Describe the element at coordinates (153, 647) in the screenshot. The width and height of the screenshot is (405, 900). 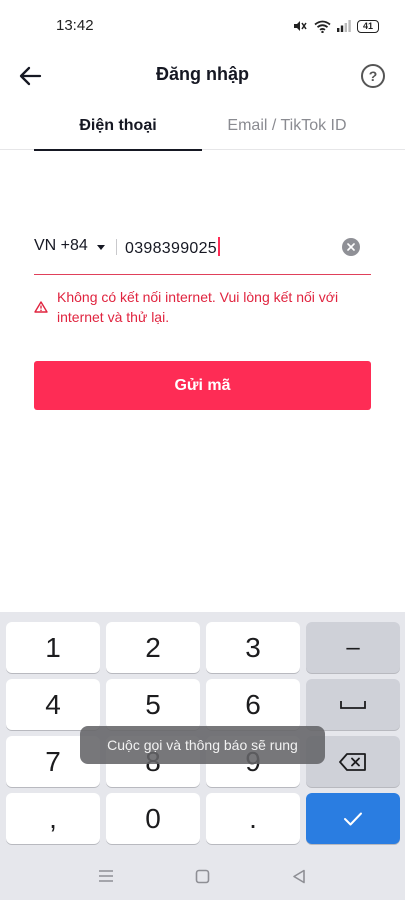
I see `key-2: 2` at that location.